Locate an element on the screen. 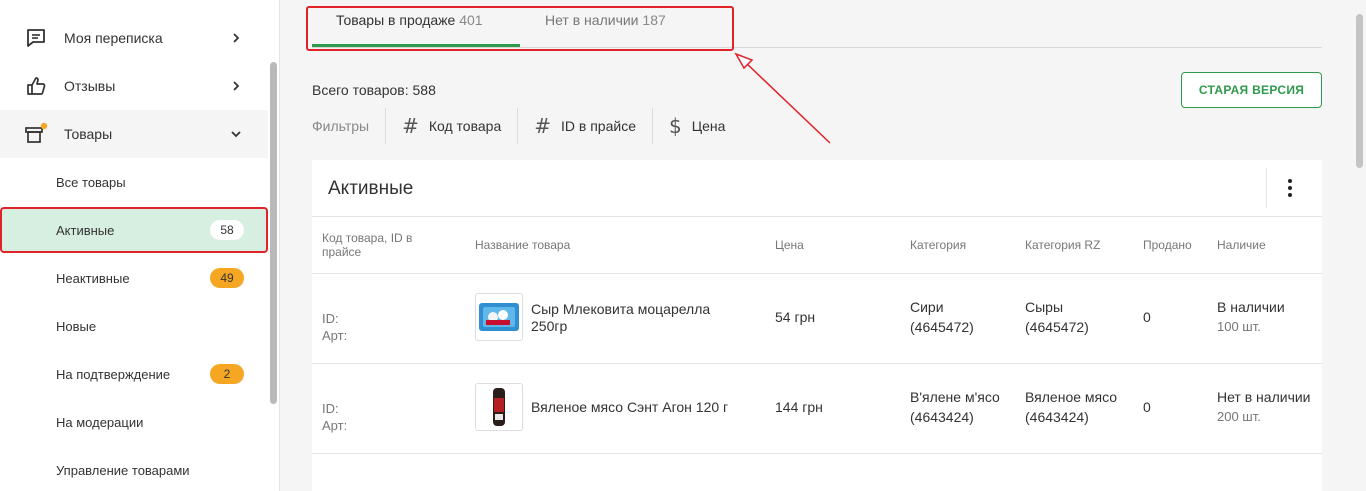 The height and width of the screenshot is (491, 1366). sidebar-subitem-confirmation: На подтверждение 2 is located at coordinates (134, 374).